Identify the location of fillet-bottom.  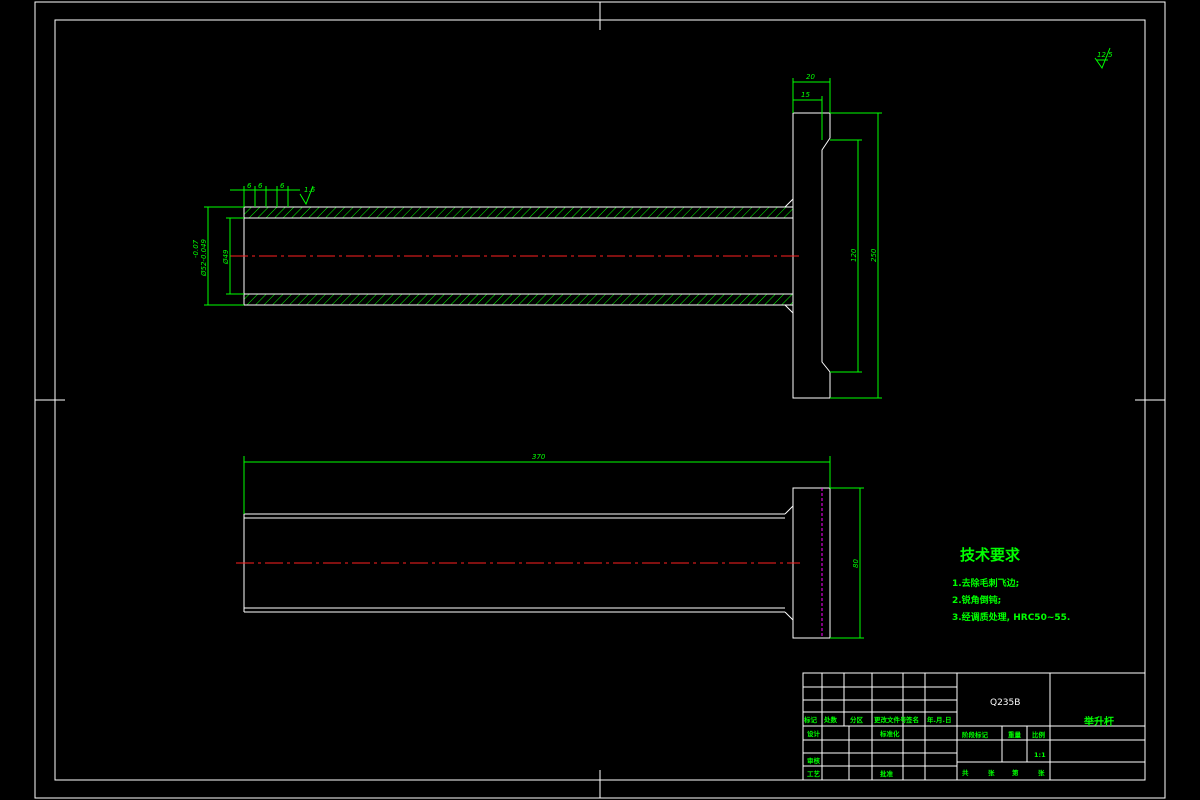
(789, 309).